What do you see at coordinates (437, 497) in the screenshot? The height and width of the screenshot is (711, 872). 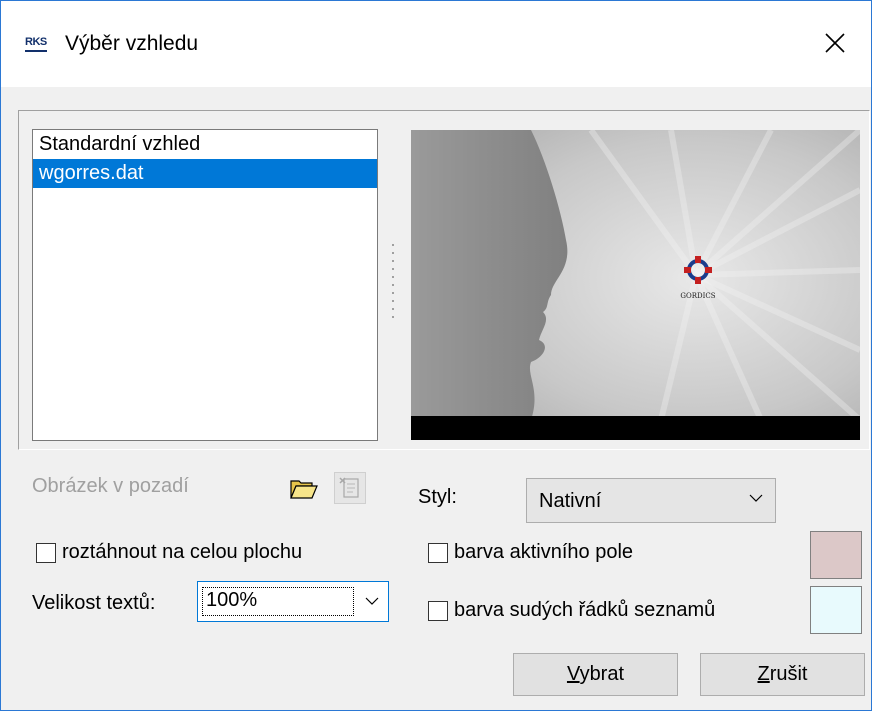 I see `style-label: Styl:` at bounding box center [437, 497].